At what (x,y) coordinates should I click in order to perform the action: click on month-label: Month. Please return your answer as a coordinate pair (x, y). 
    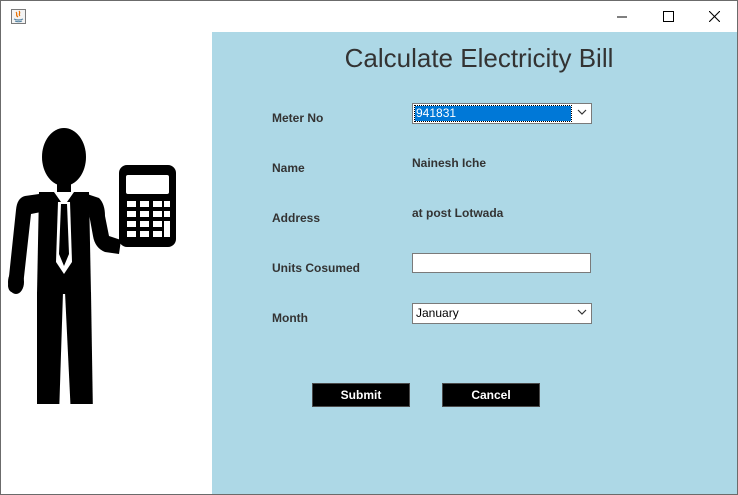
    Looking at the image, I should click on (290, 318).